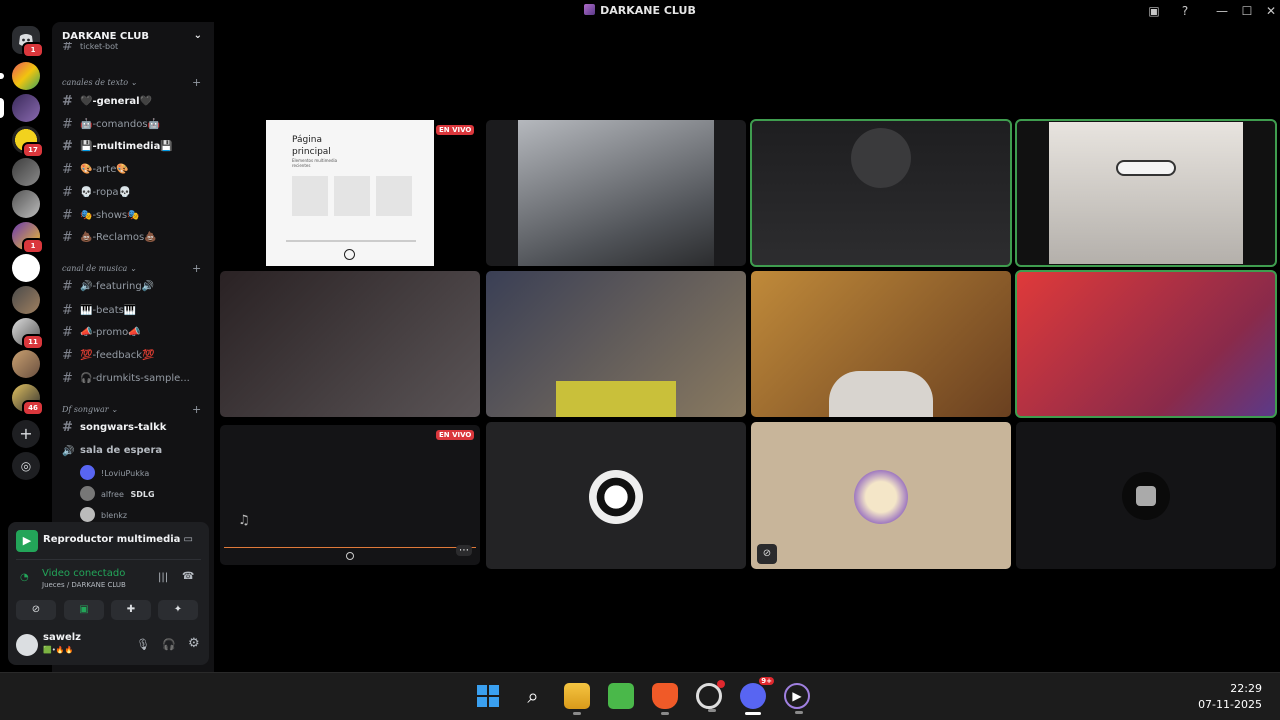 This screenshot has width=1280, height=720. I want to click on noise-icon: |||, so click(163, 577).